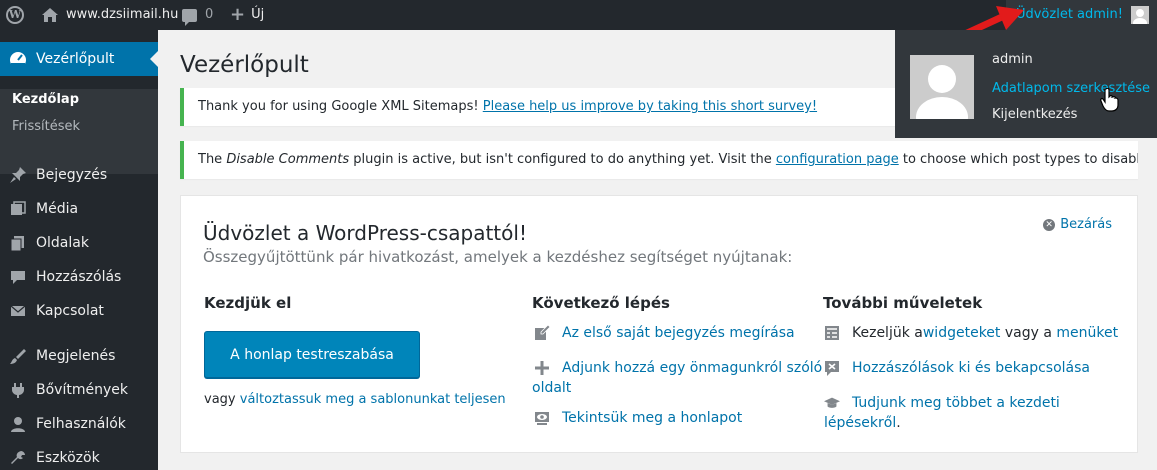 Image resolution: width=1157 pixels, height=470 pixels. What do you see at coordinates (542, 418) in the screenshot?
I see `screen-view-icon` at bounding box center [542, 418].